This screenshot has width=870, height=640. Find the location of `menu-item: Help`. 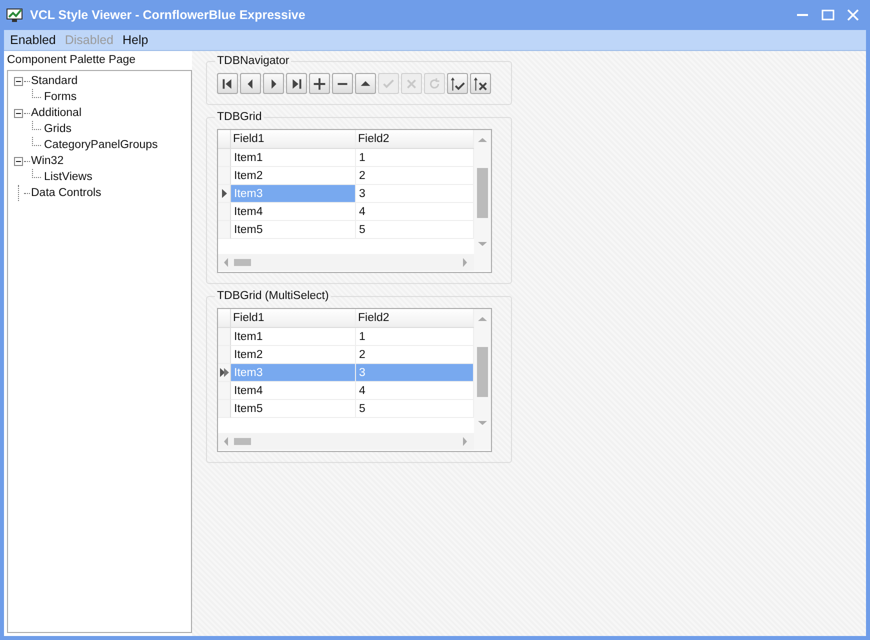

menu-item: Help is located at coordinates (135, 40).